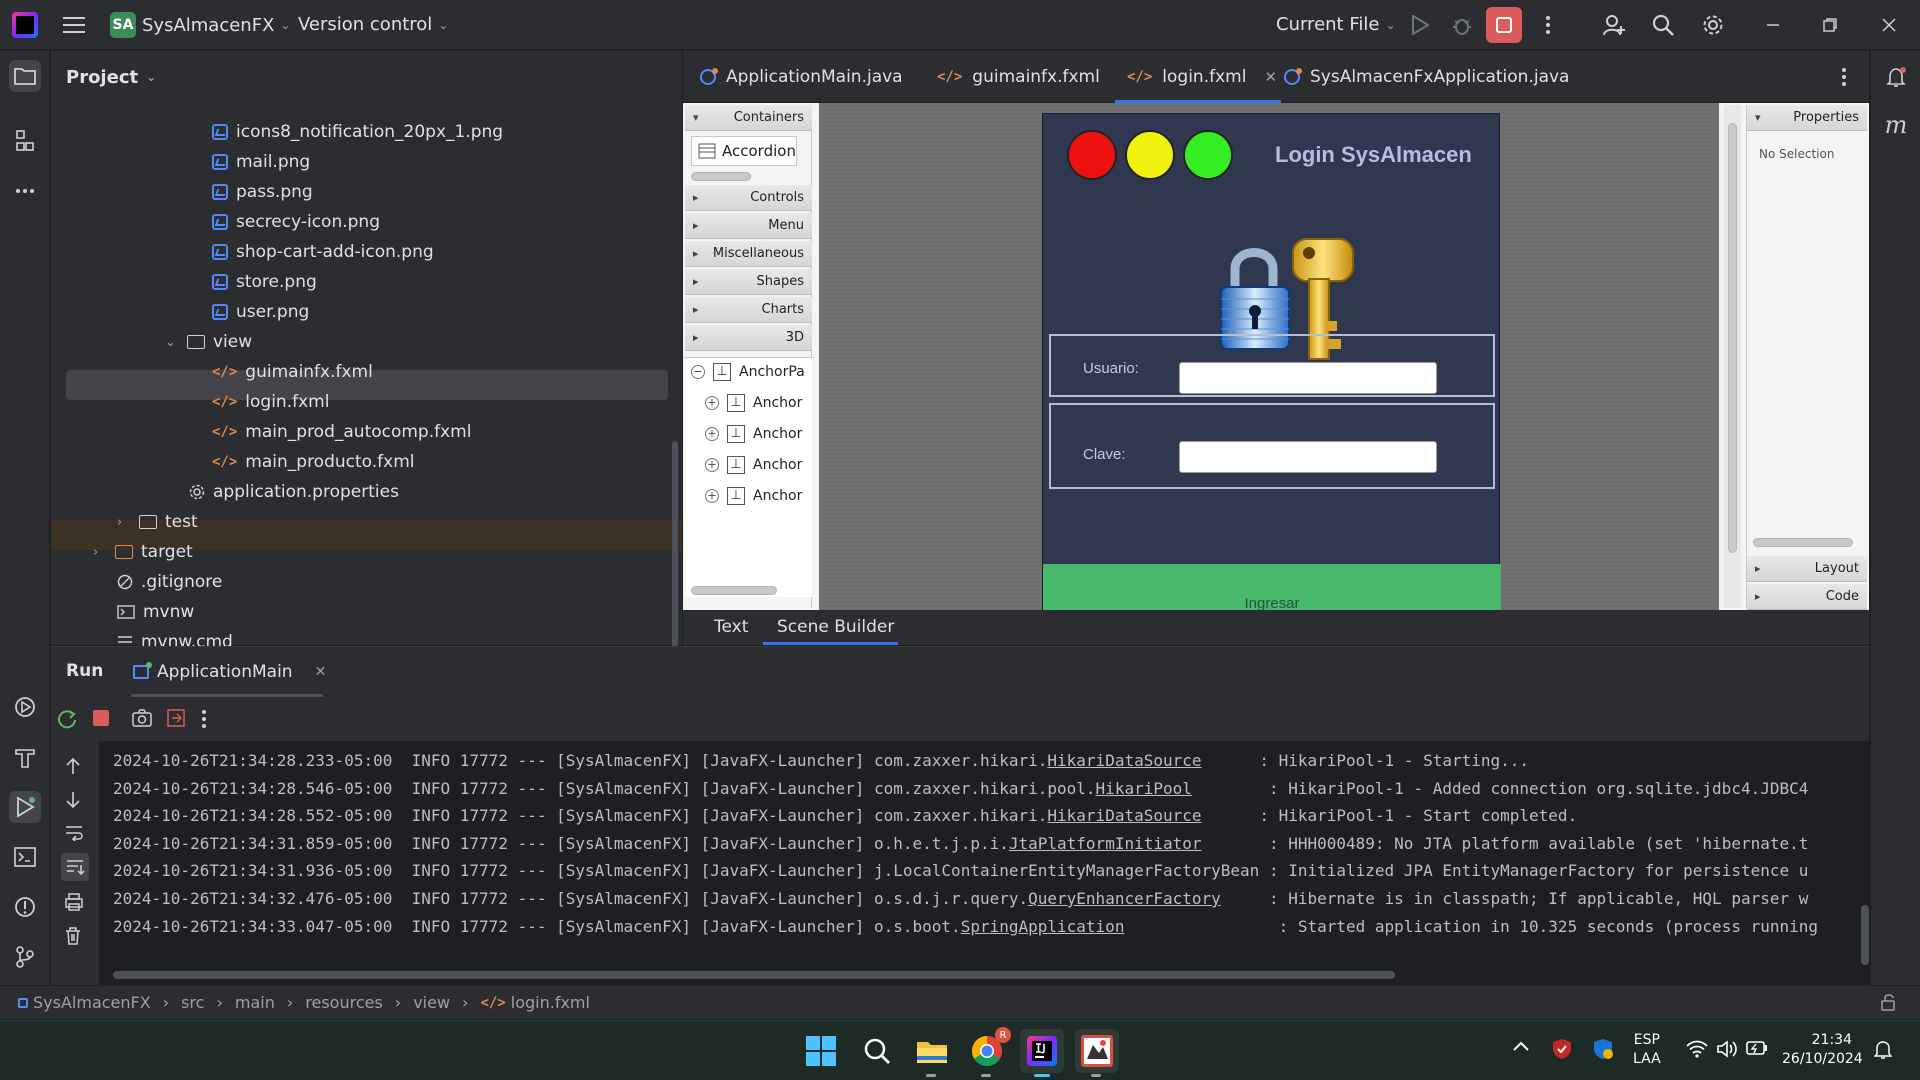 The width and height of the screenshot is (1920, 1080). Describe the element at coordinates (25, 191) in the screenshot. I see `more-tools-icon` at that location.